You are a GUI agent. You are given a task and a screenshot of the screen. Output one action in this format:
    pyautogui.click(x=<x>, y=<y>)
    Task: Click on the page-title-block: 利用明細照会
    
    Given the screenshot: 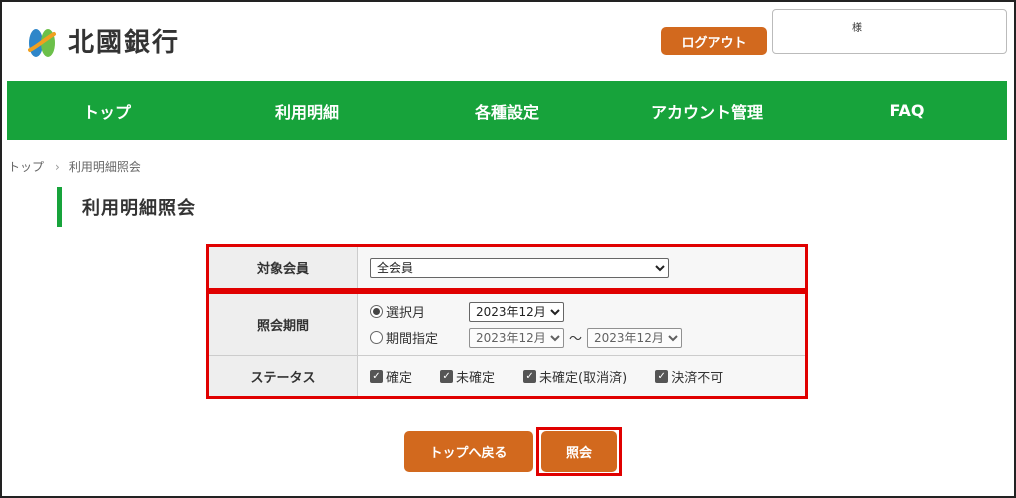 What is the action you would take?
    pyautogui.click(x=126, y=207)
    